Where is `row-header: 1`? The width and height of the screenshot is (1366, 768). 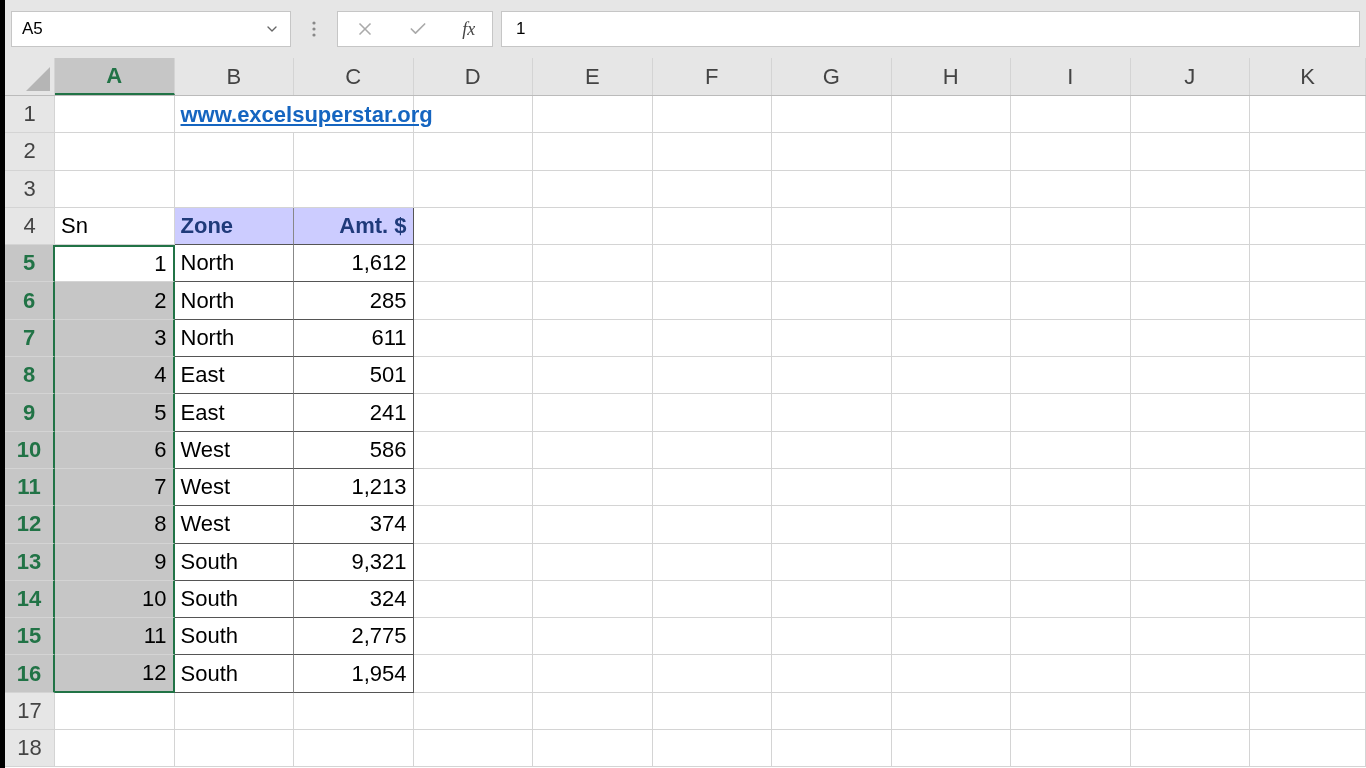 row-header: 1 is located at coordinates (30, 115).